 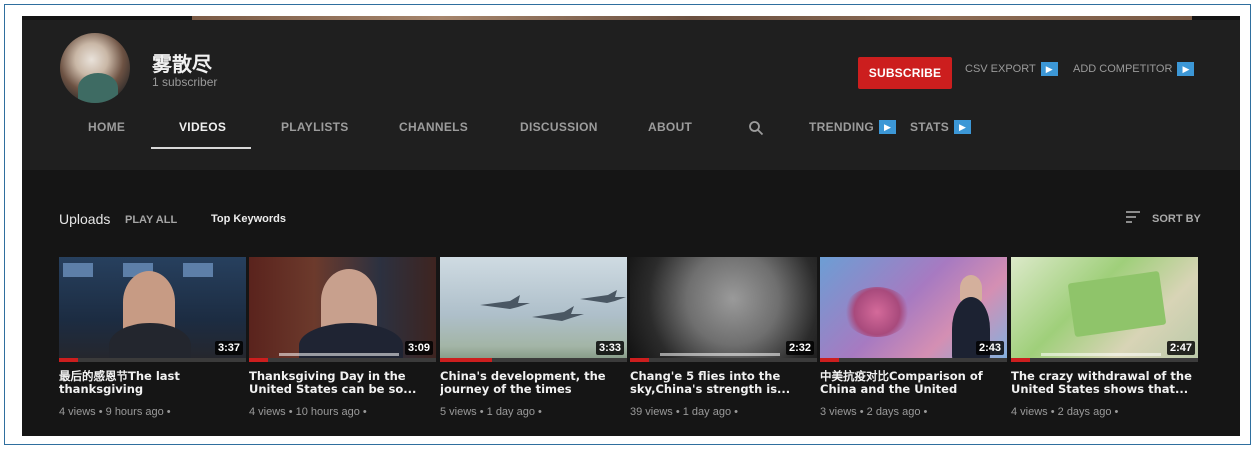 What do you see at coordinates (930, 127) in the screenshot?
I see `tab-stats-label: STATS` at bounding box center [930, 127].